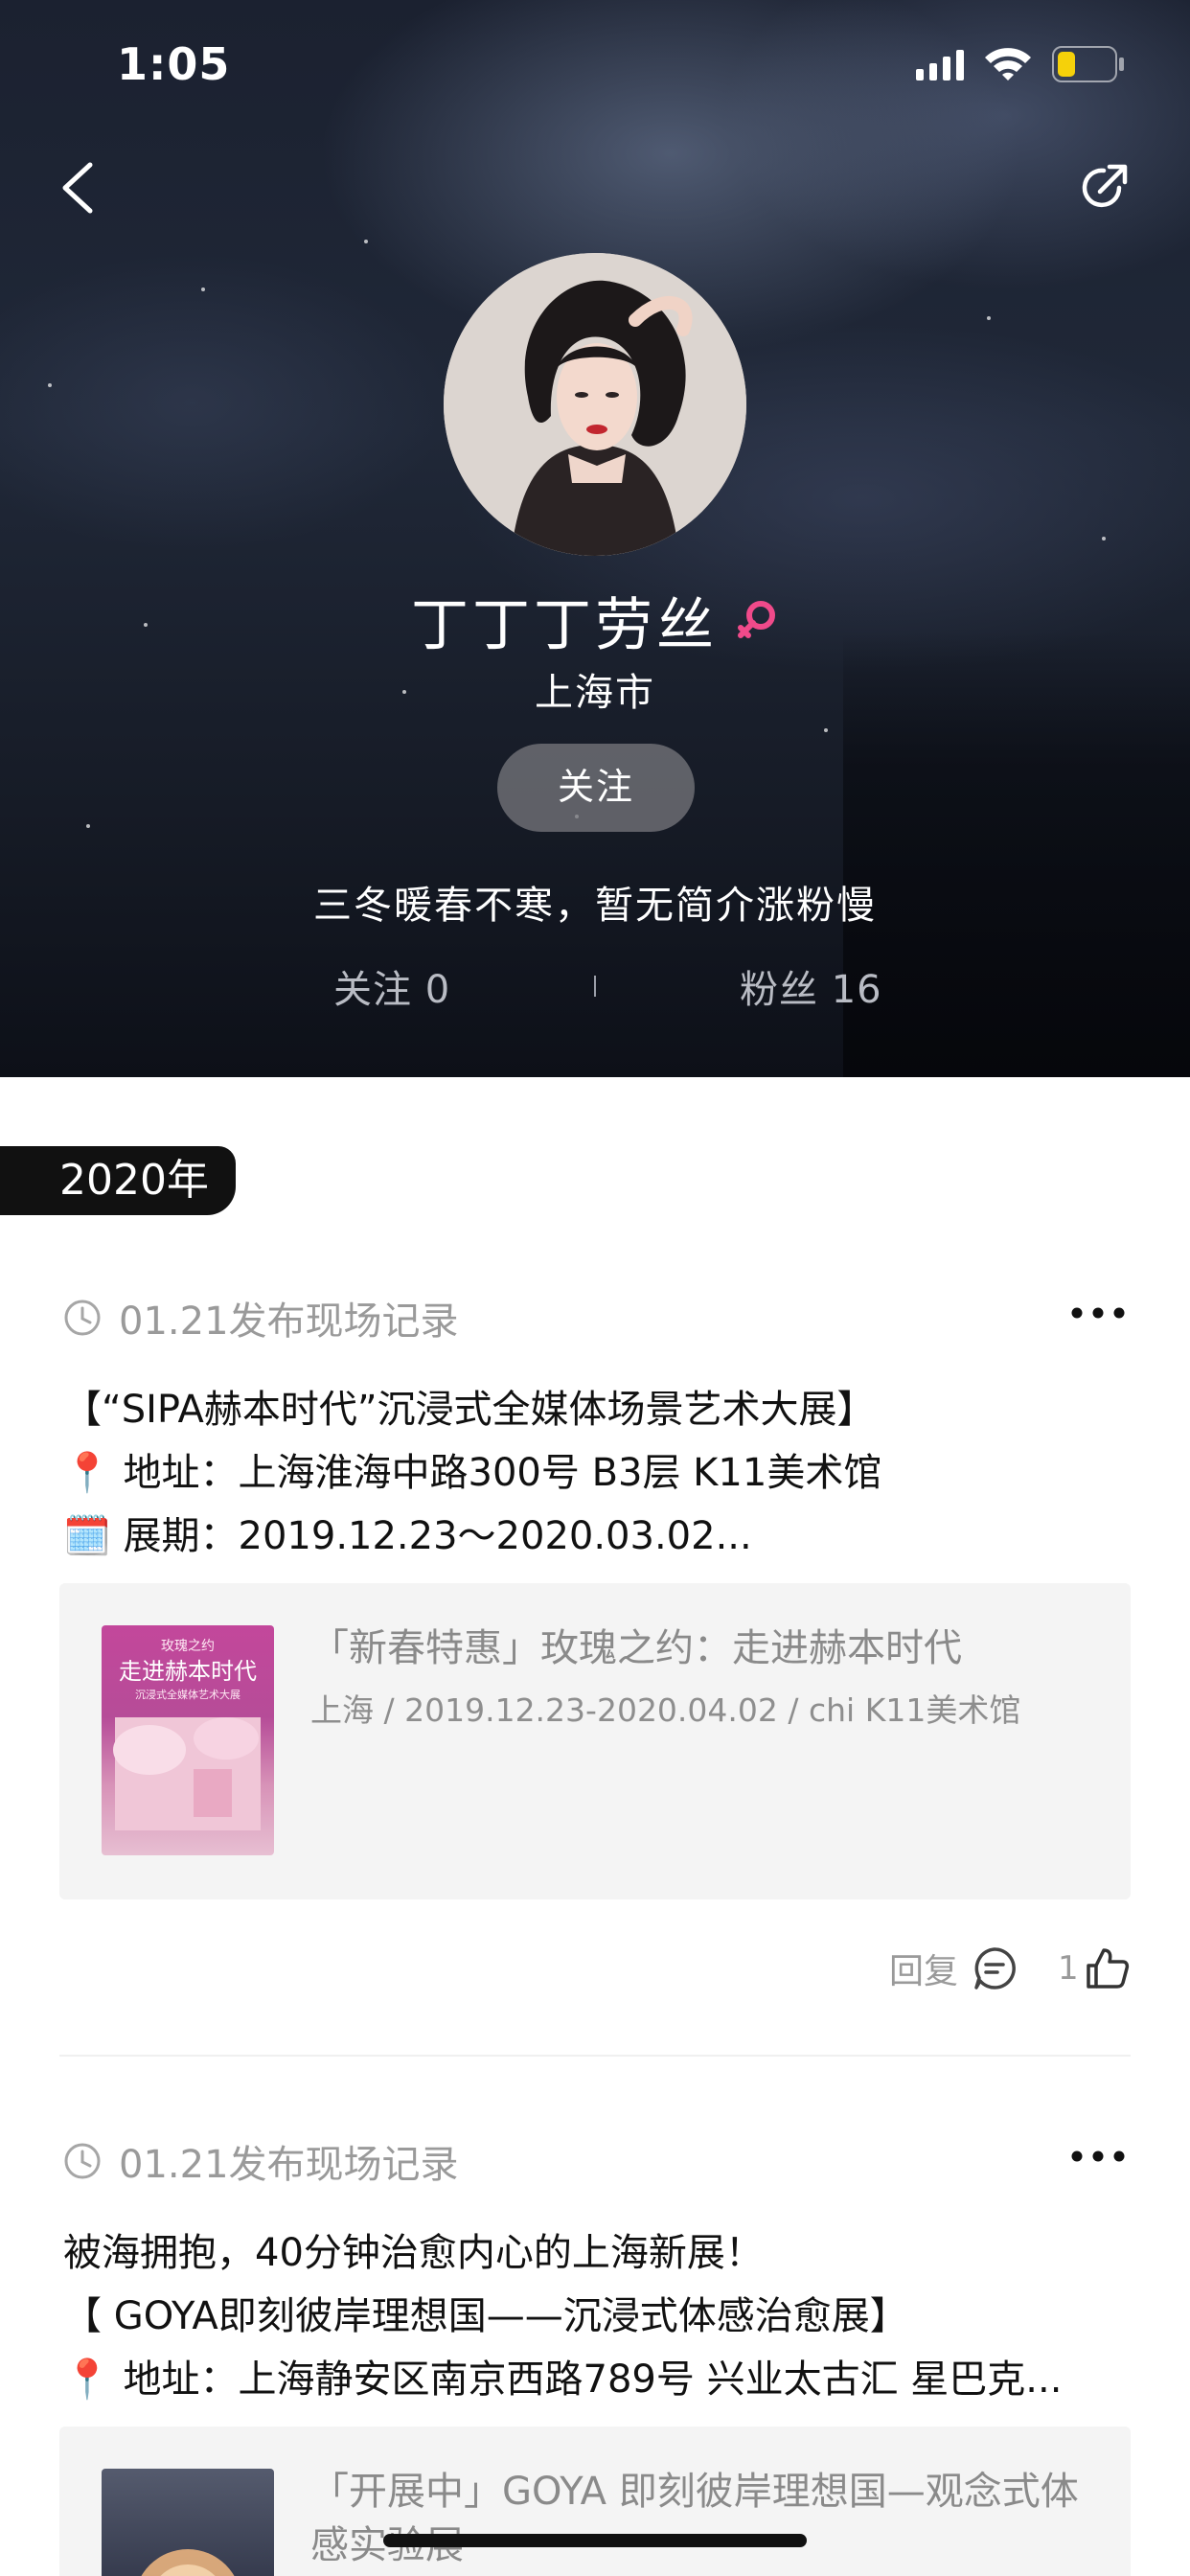 The height and width of the screenshot is (2576, 1190). Describe the element at coordinates (1107, 1968) in the screenshot. I see `thumbs-up-icon` at that location.